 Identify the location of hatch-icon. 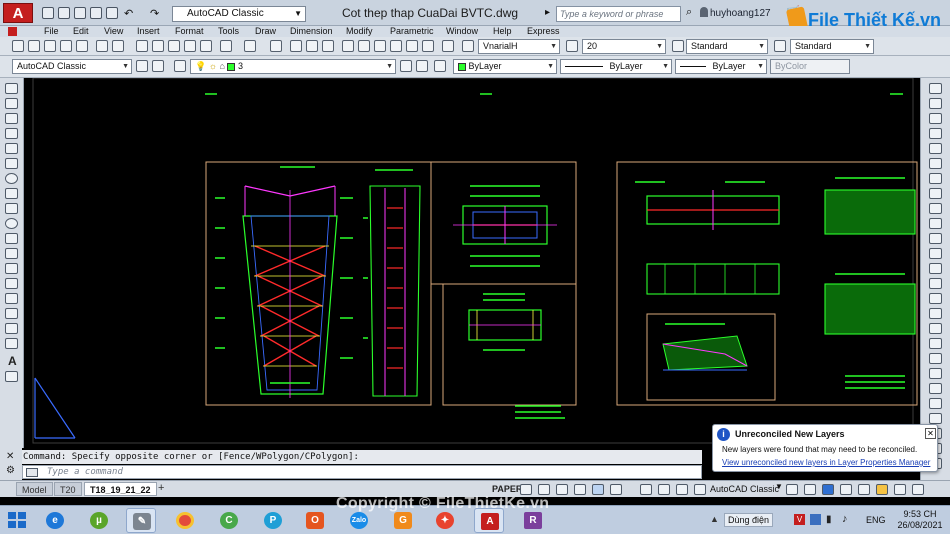
(11, 298).